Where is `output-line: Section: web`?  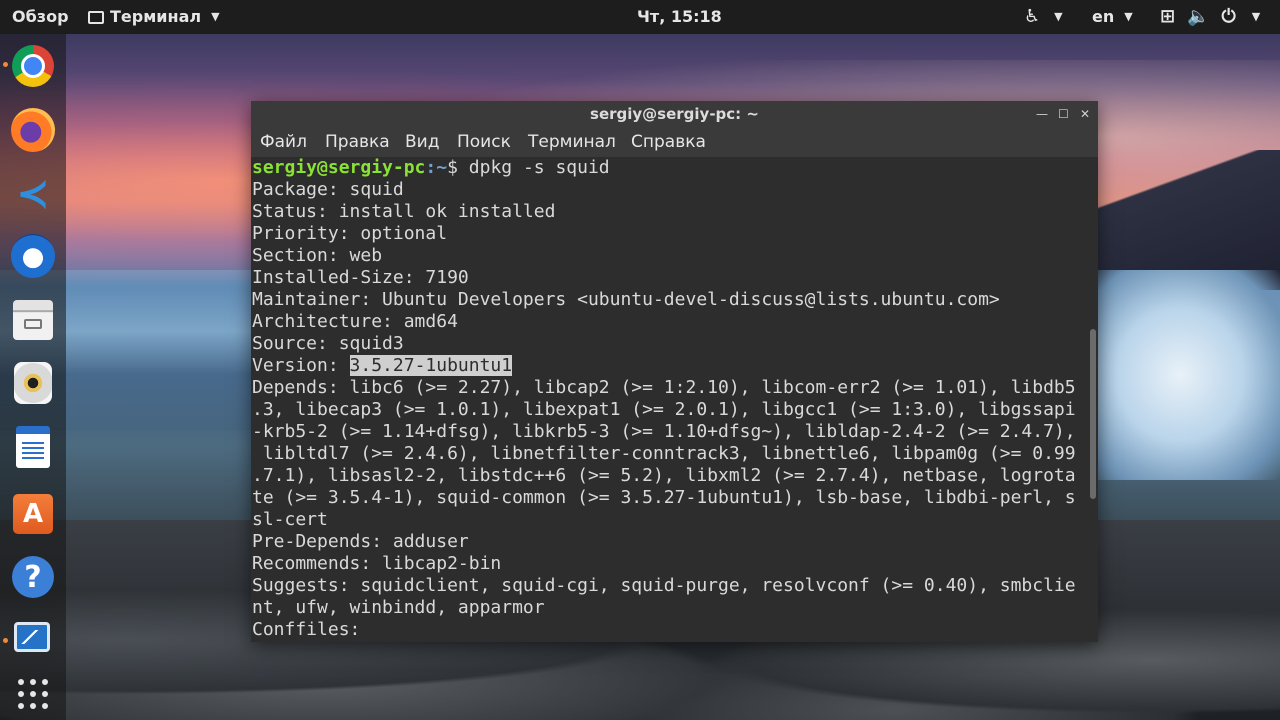 output-line: Section: web is located at coordinates (317, 255).